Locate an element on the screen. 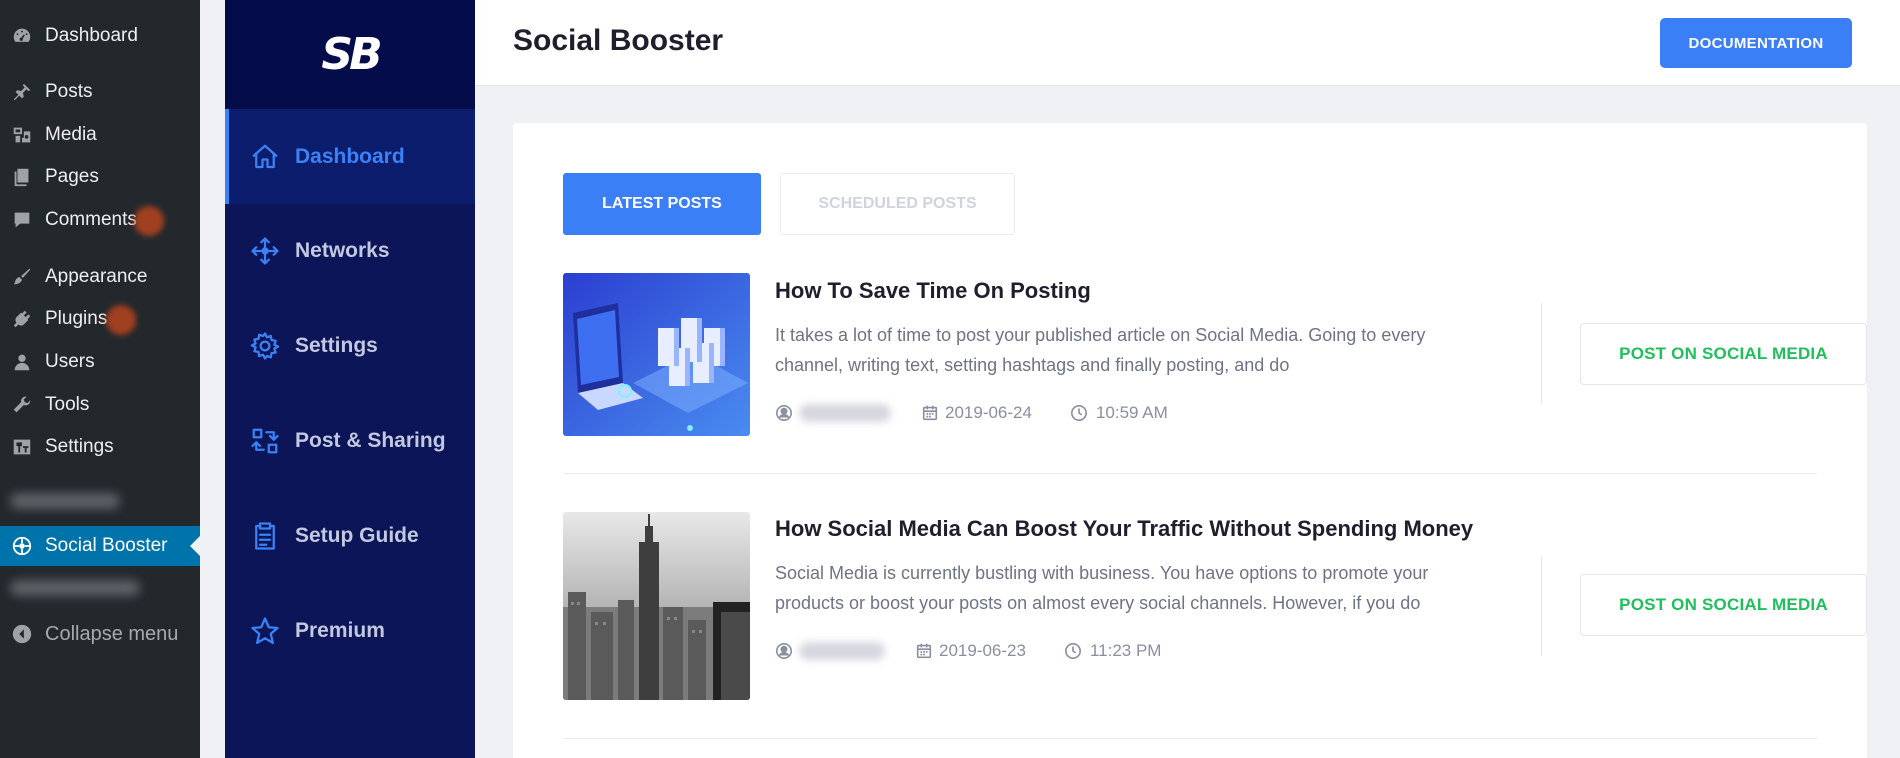 The width and height of the screenshot is (1900, 758). wrench-icon is located at coordinates (22, 405).